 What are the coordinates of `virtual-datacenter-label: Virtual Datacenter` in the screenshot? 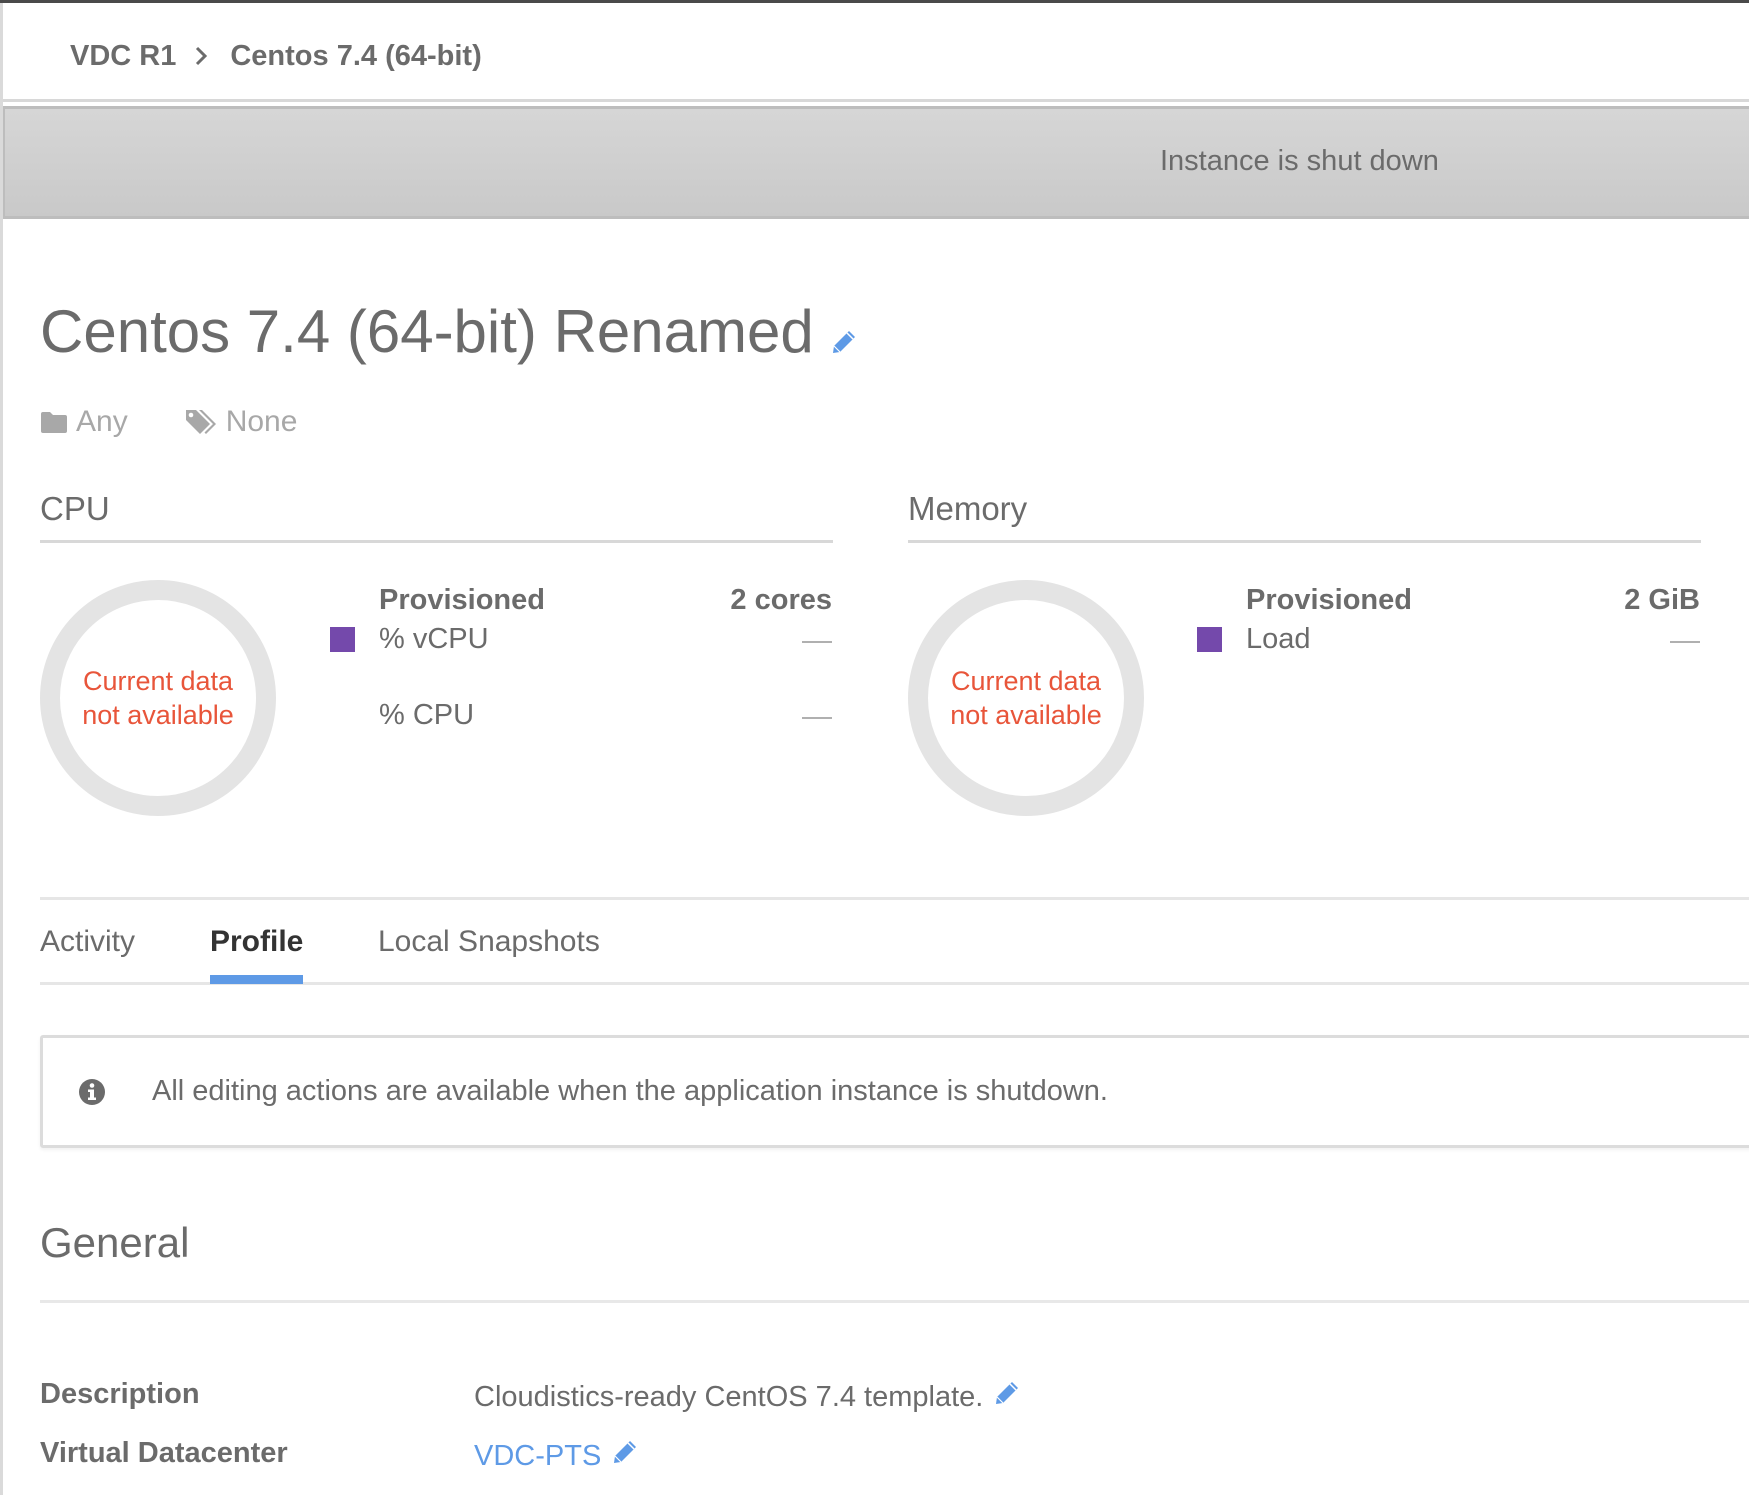 It's located at (164, 1453).